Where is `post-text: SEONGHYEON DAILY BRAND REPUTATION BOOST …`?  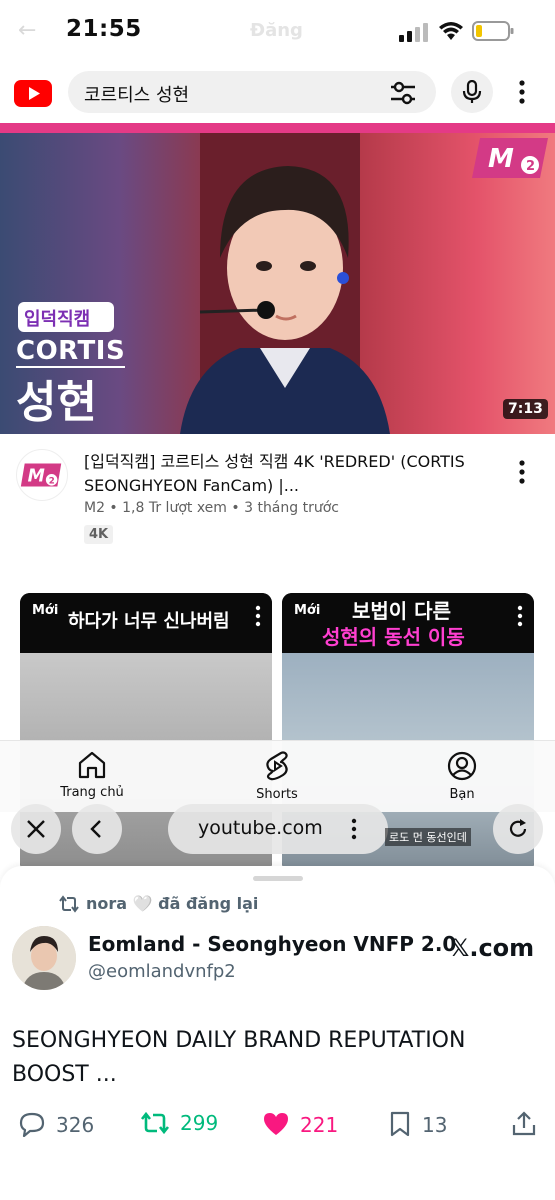
post-text: SEONGHYEON DAILY BRAND REPUTATION BOOST … is located at coordinates (239, 1057).